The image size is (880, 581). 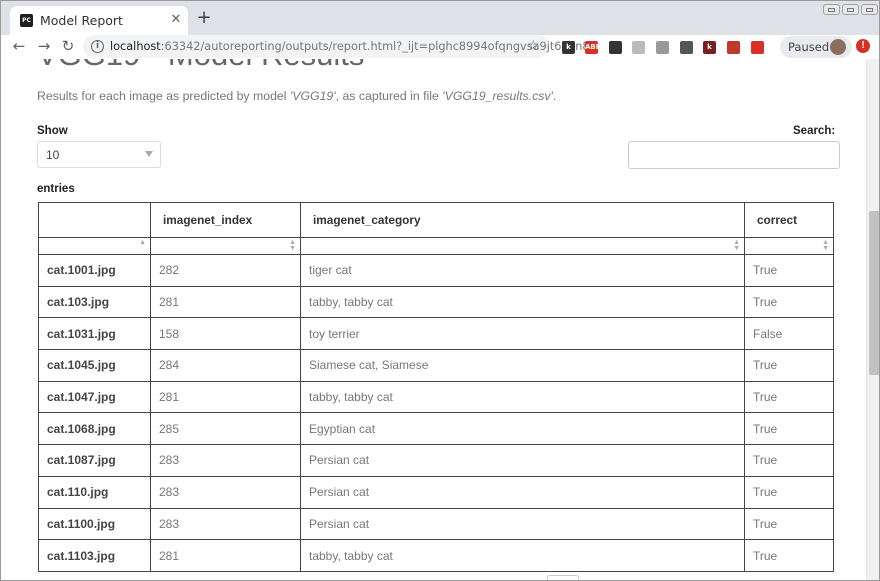 What do you see at coordinates (200, 66) in the screenshot?
I see `page-title: VGG19 - Model Results` at bounding box center [200, 66].